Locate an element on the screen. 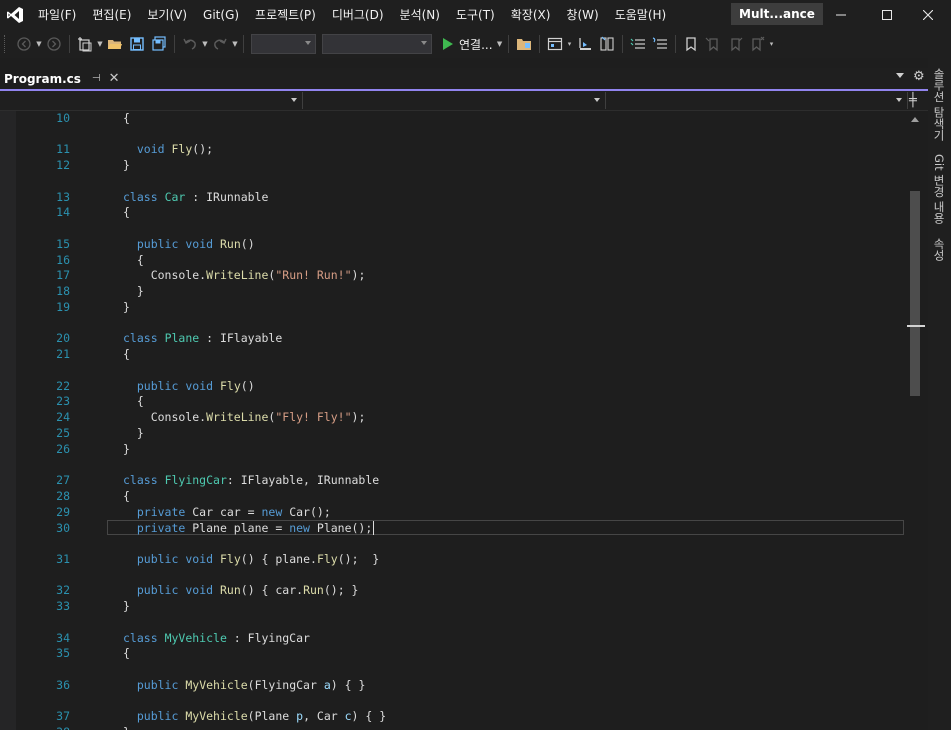 The image size is (951, 730). code-line: 32 public void Run() { car.Run(); } is located at coordinates (453, 590).